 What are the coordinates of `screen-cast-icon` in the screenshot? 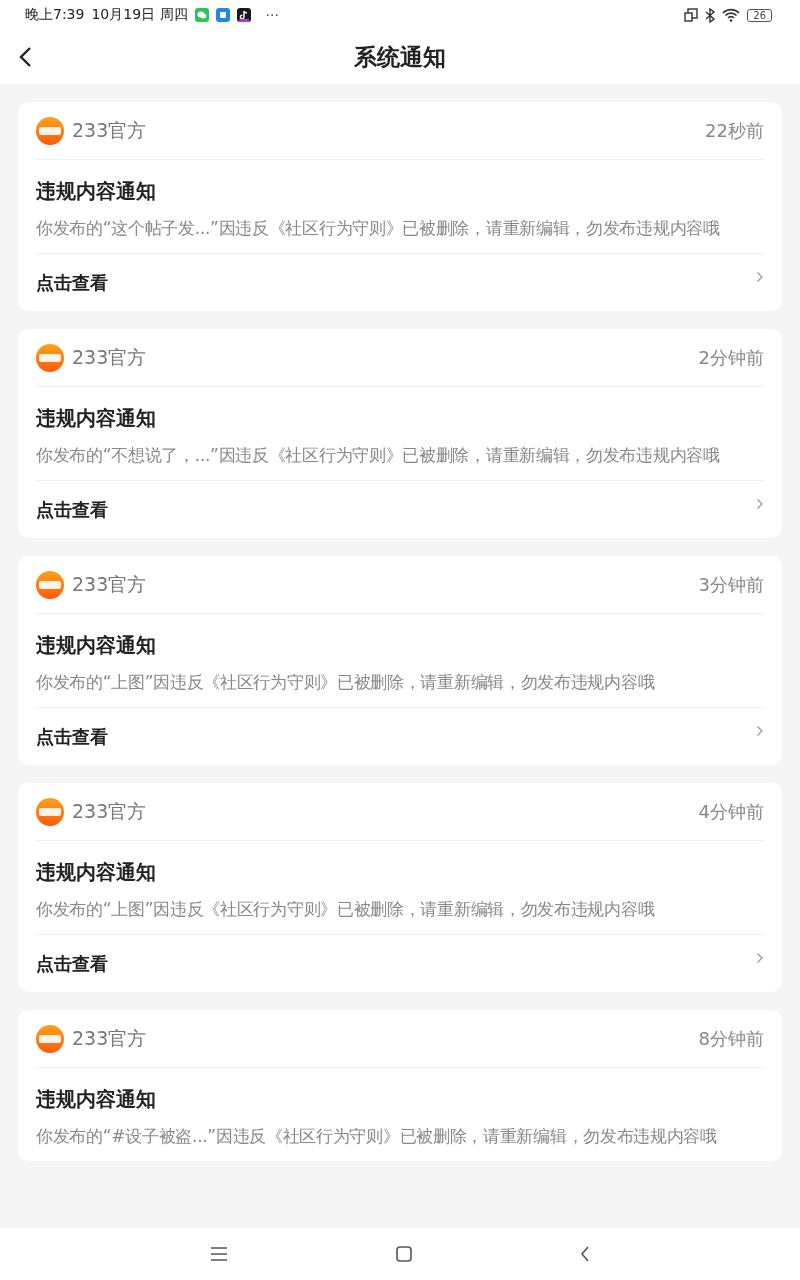 It's located at (691, 15).